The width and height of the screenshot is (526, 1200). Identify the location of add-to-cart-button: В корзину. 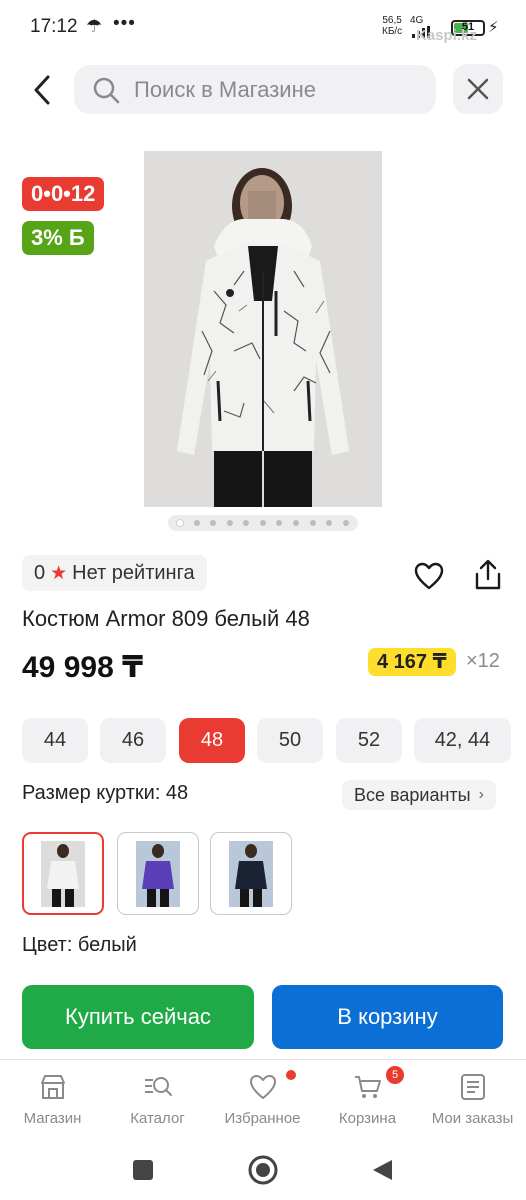
(387, 1017).